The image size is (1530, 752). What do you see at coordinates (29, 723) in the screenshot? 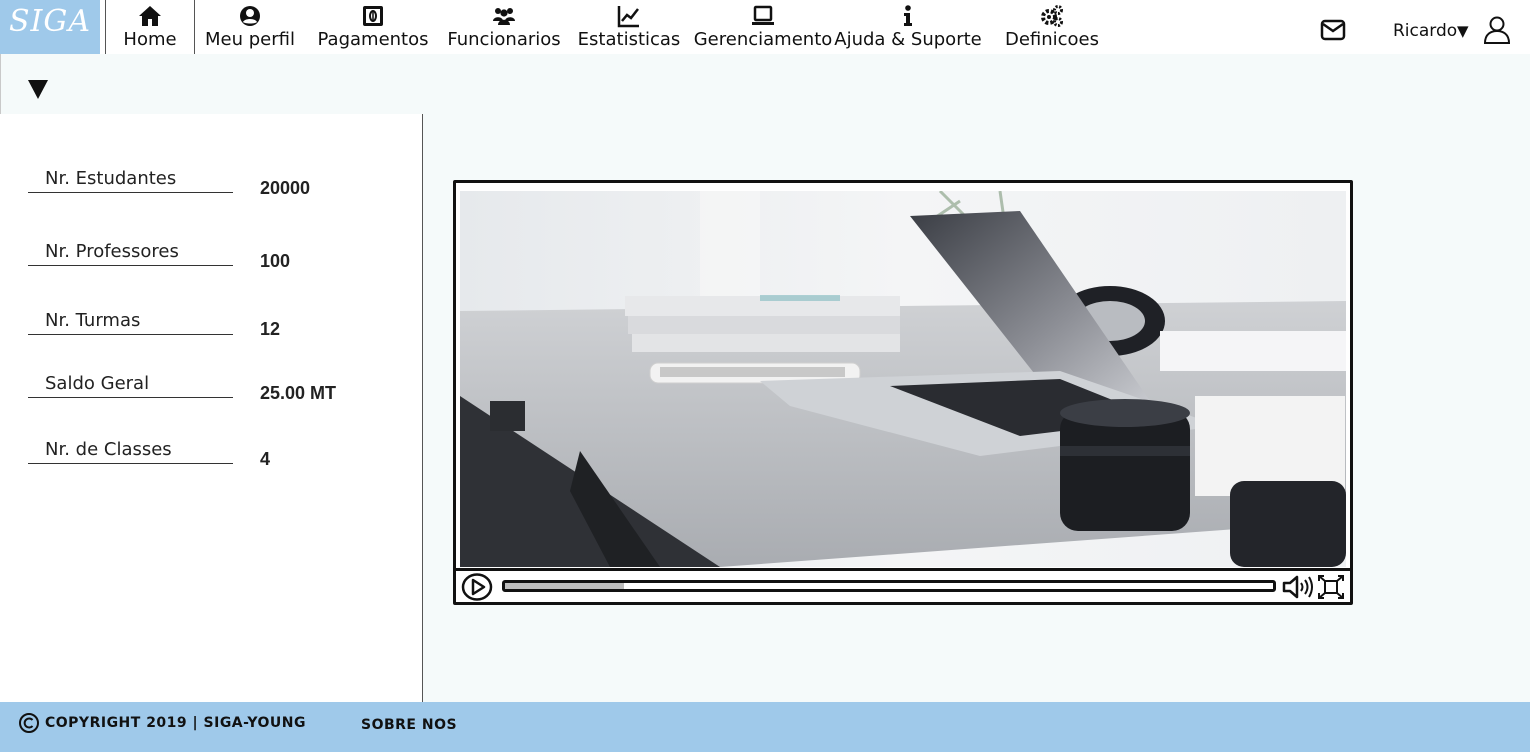
I see `copyright-icon` at bounding box center [29, 723].